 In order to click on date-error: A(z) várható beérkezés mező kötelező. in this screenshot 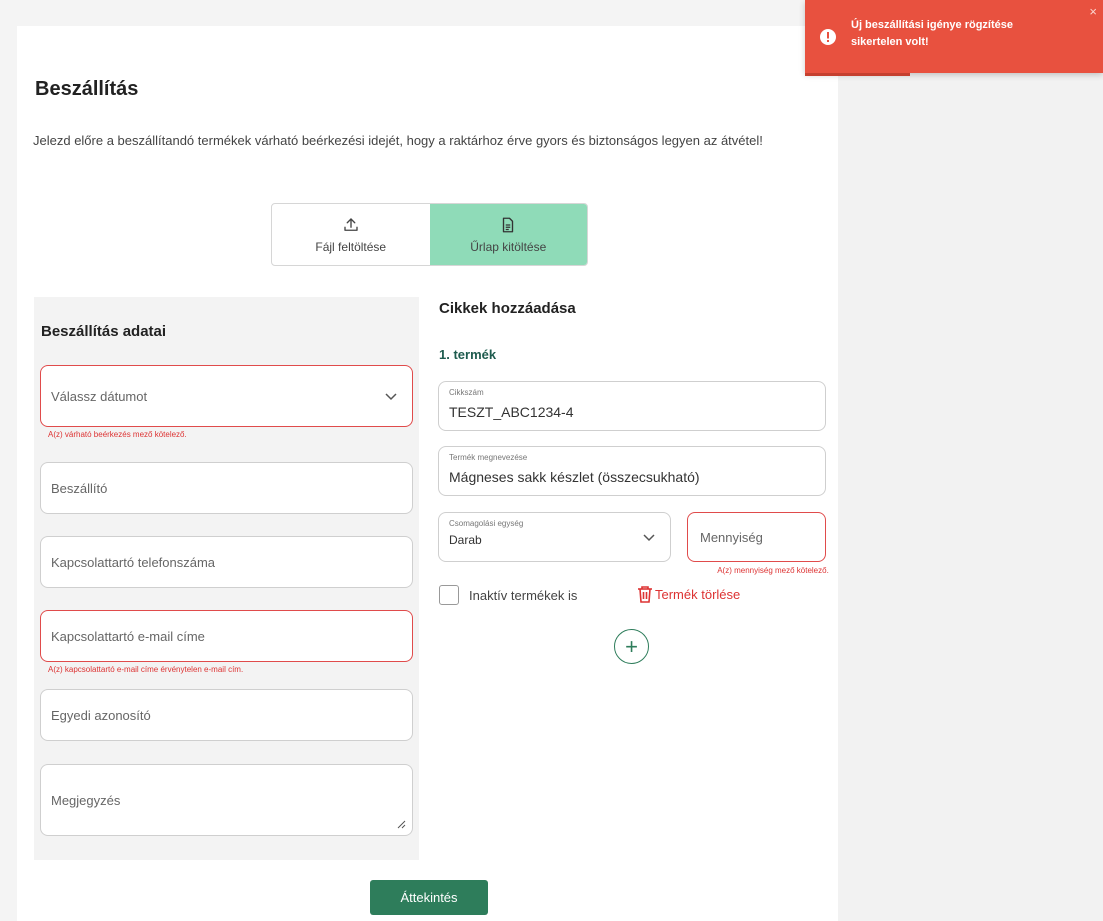, I will do `click(117, 434)`.